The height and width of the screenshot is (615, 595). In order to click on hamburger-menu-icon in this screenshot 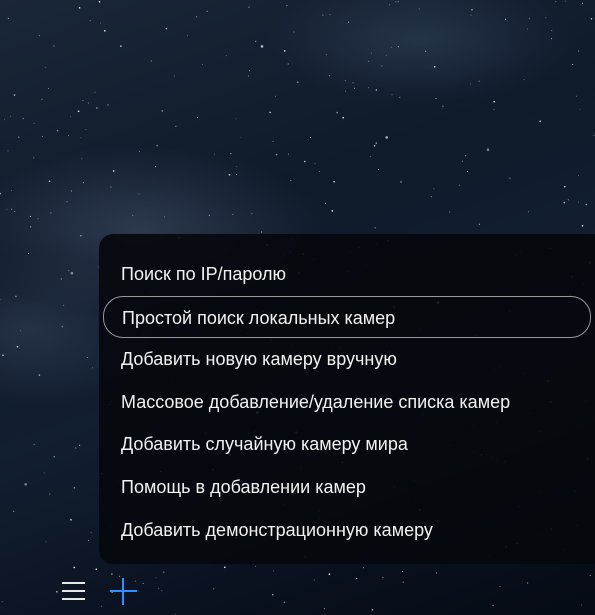, I will do `click(74, 591)`.